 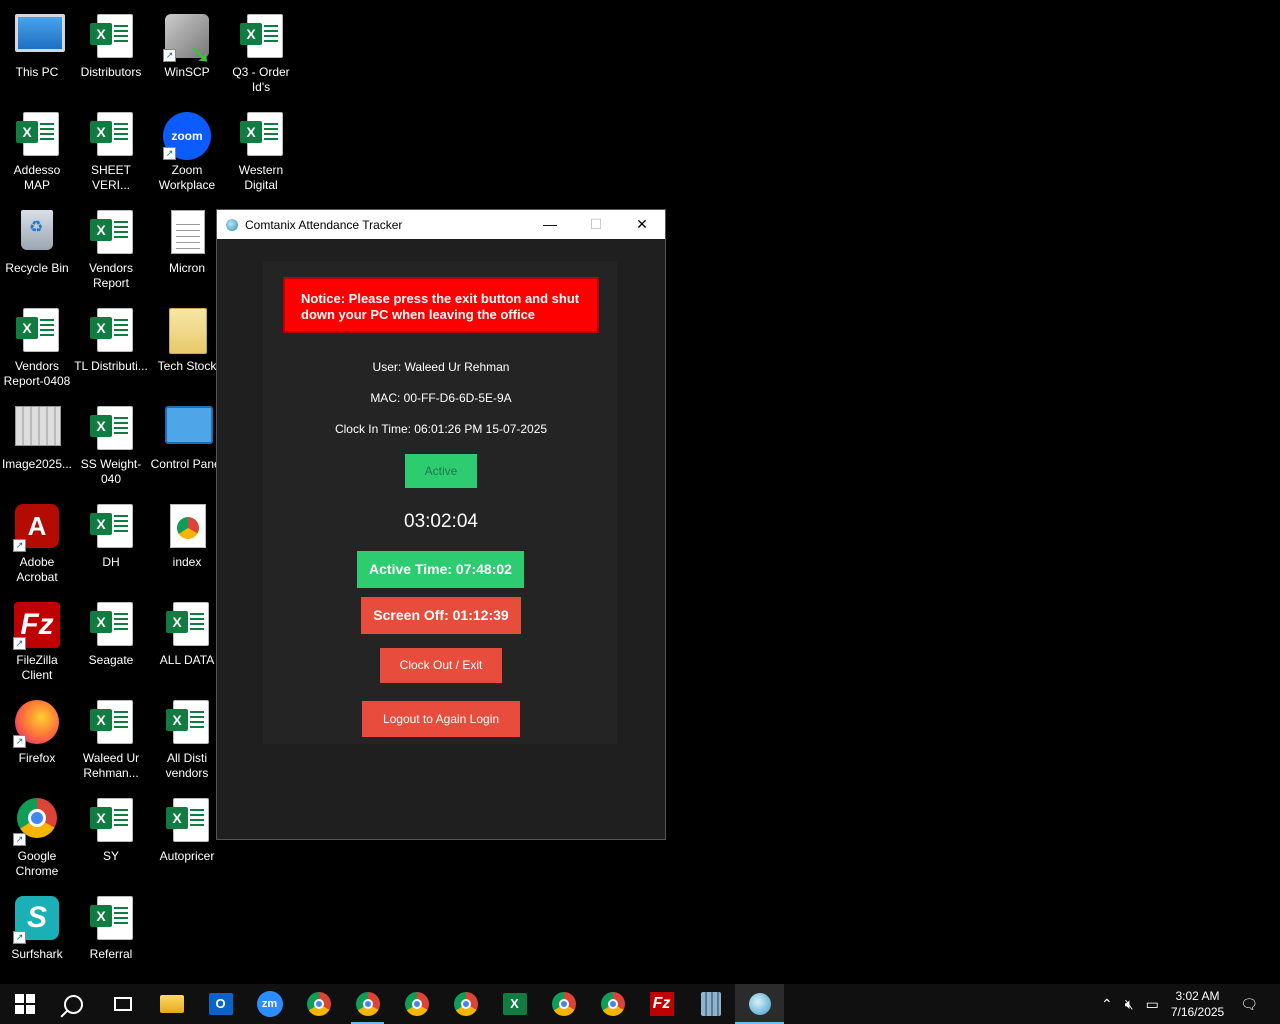 I want to click on active-time-display: Active Time: 07:48:02, so click(x=440, y=569).